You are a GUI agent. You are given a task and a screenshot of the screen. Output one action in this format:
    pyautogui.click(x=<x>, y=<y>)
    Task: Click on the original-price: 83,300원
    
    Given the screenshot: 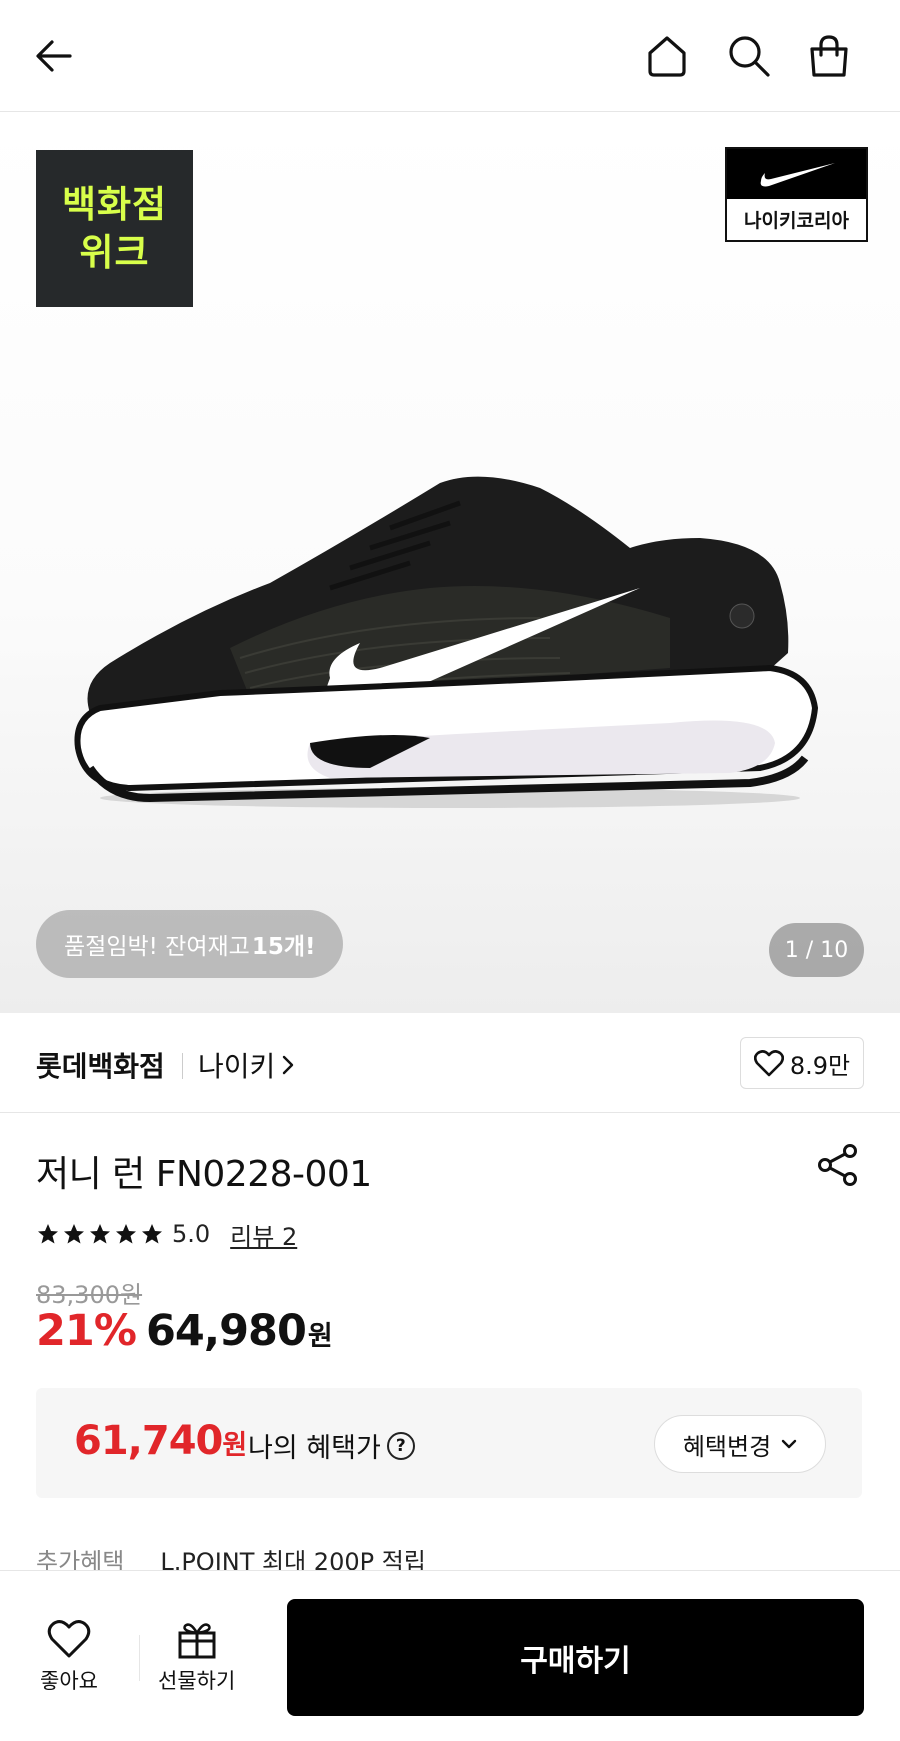 What is the action you would take?
    pyautogui.click(x=89, y=1295)
    